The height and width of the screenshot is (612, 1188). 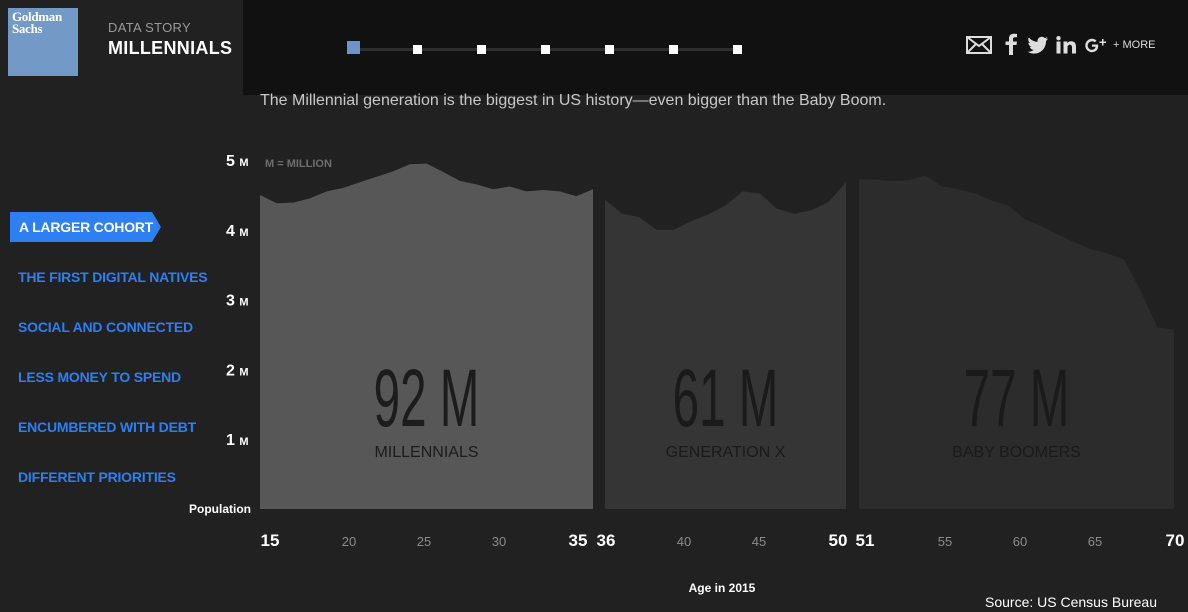 I want to click on series-total-label: 92 M, so click(x=427, y=399).